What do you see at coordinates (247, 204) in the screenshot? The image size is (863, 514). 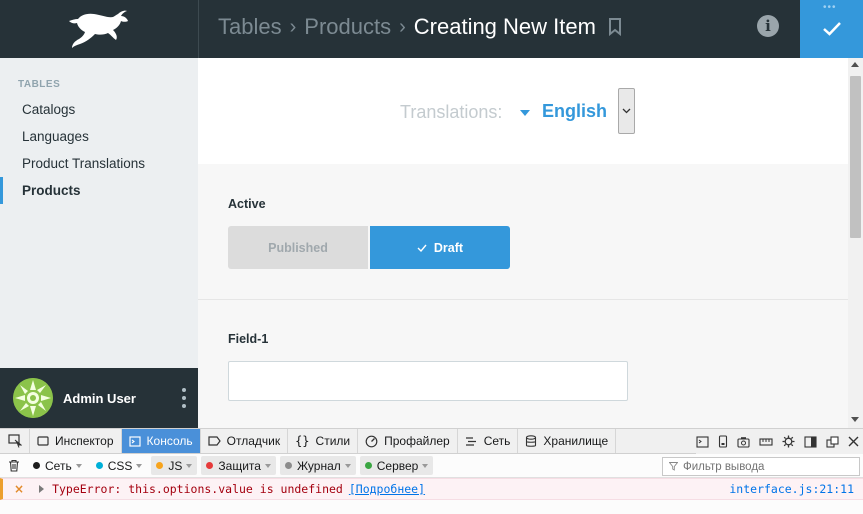 I see `field-label-active: Active` at bounding box center [247, 204].